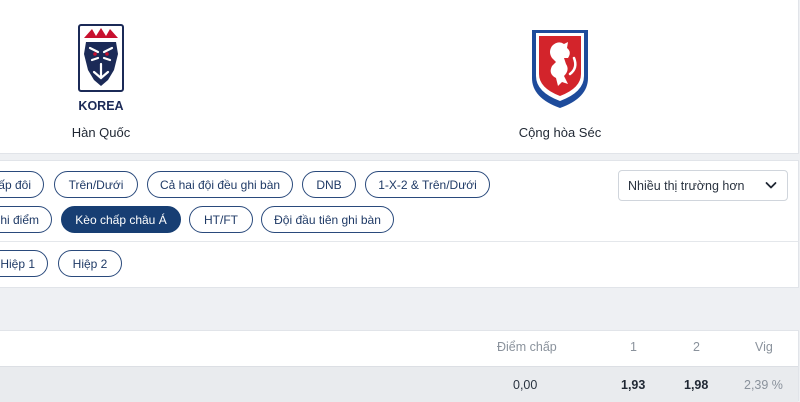 This screenshot has width=800, height=402. What do you see at coordinates (763, 384) in the screenshot?
I see `vig-value: 2,39 %` at bounding box center [763, 384].